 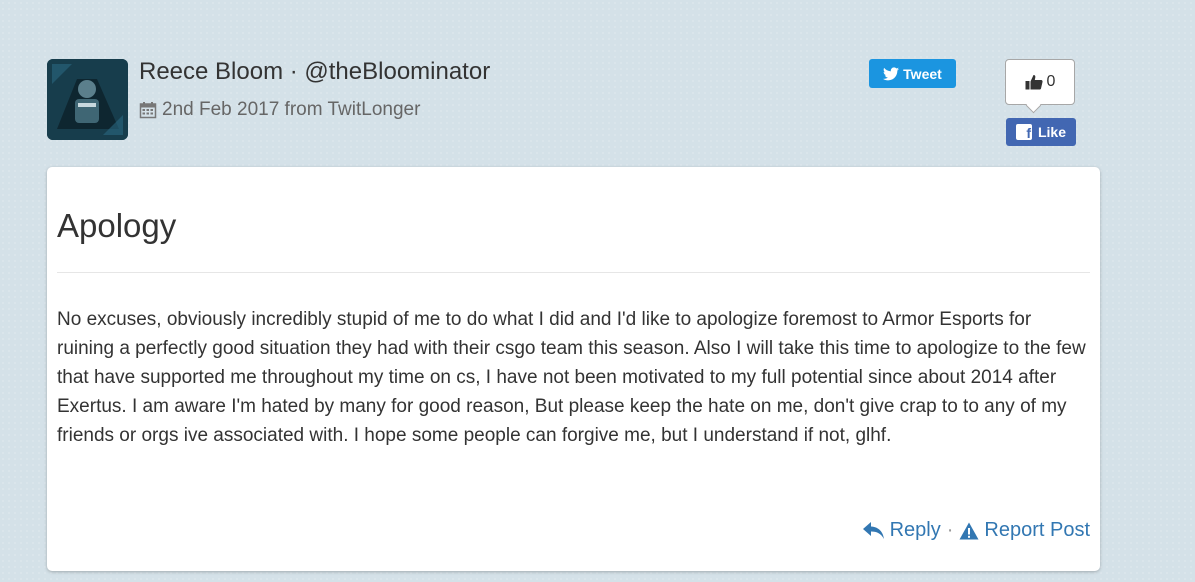 I want to click on post-actions: Reply · Report Post, so click(x=976, y=530).